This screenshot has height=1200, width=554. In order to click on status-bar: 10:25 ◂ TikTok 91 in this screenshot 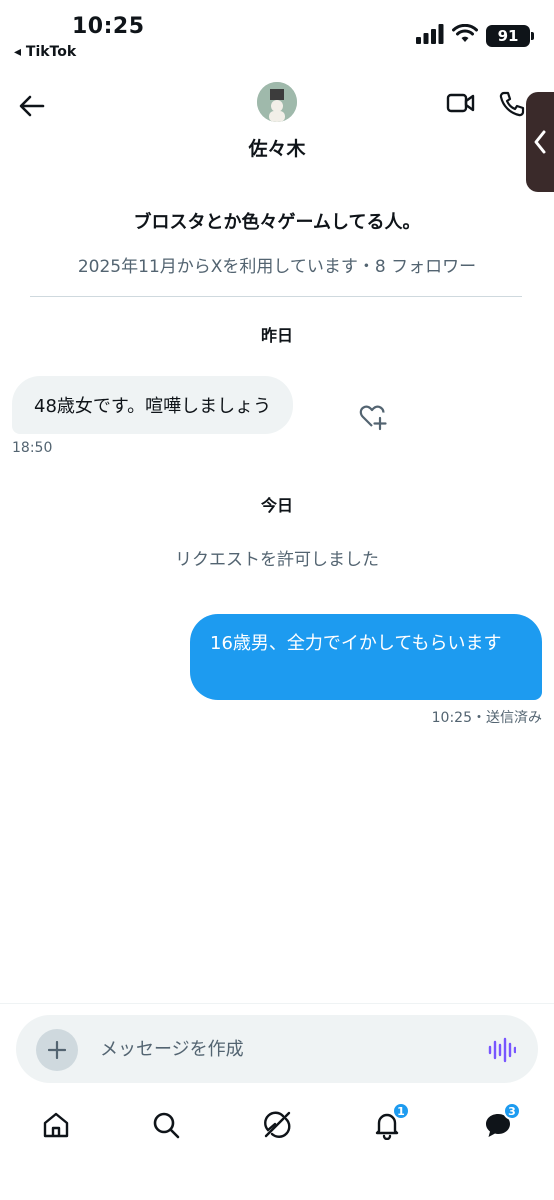, I will do `click(277, 35)`.